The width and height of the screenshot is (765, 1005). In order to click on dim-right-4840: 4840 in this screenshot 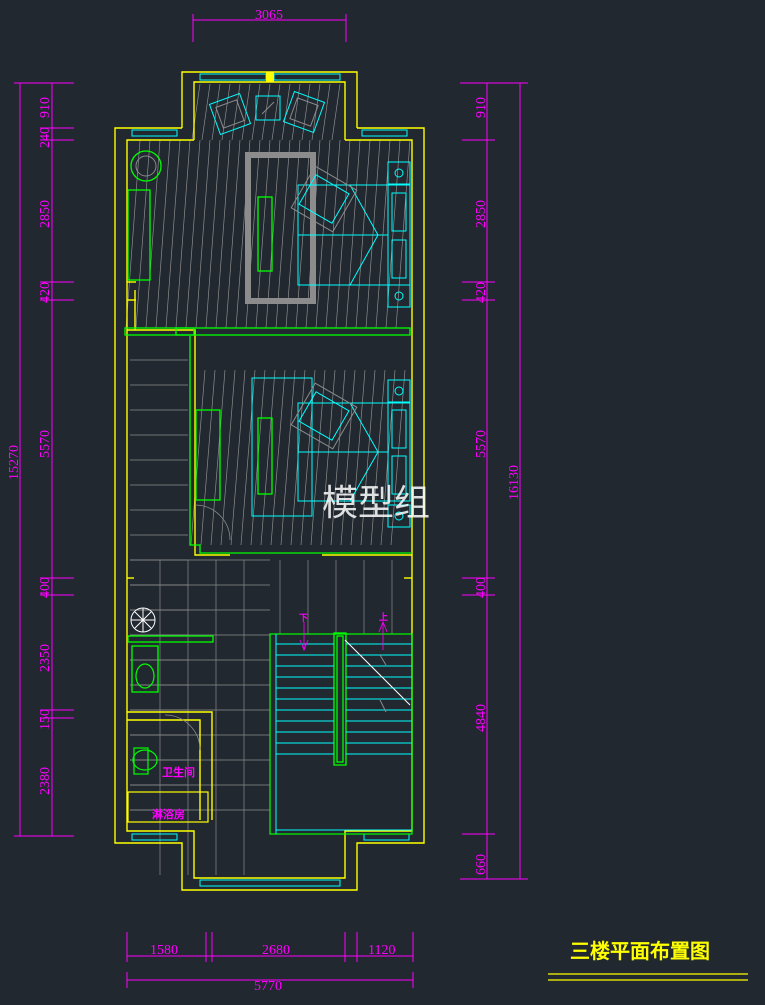, I will do `click(481, 718)`.